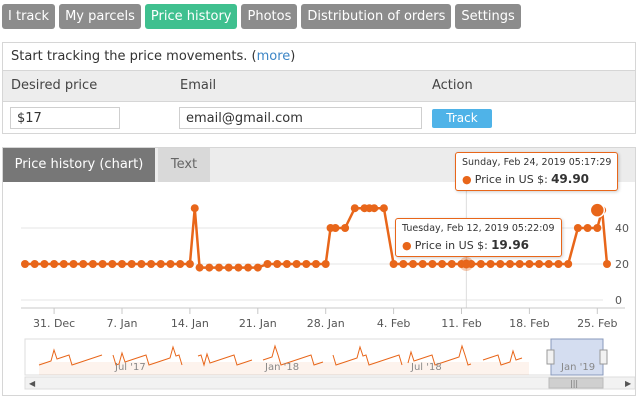  Describe the element at coordinates (537, 162) in the screenshot. I see `tooltip-date: Sunday, Feb 24, 2019 05:17:29` at that location.